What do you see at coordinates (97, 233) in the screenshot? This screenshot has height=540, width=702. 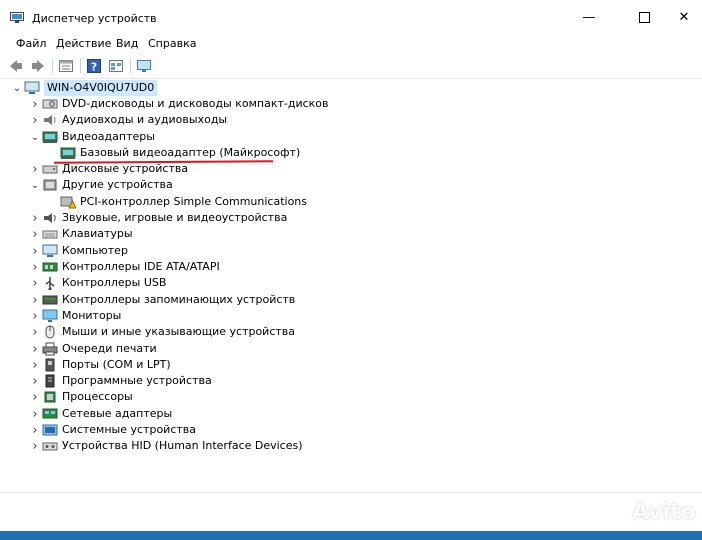 I see `tree-item-label: Клавиатуры` at bounding box center [97, 233].